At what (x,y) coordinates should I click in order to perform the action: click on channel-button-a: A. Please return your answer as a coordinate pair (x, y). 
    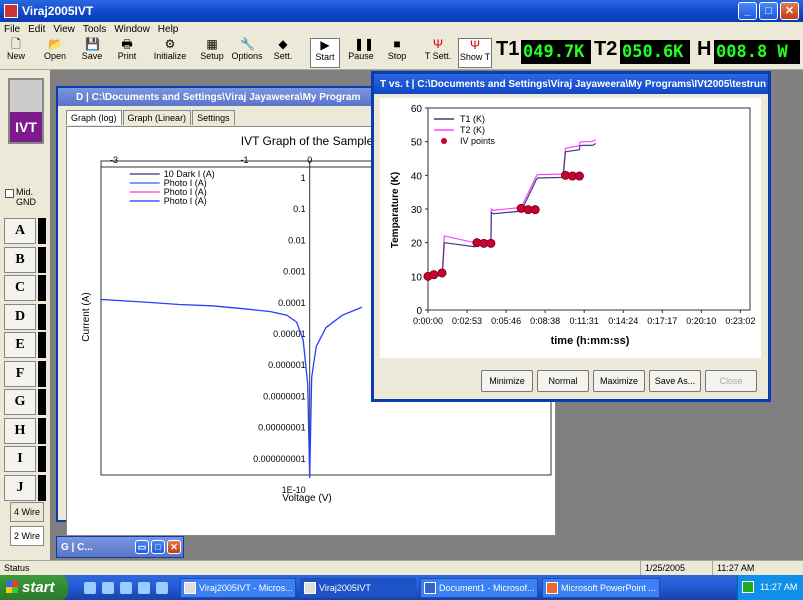
    Looking at the image, I should click on (20, 231).